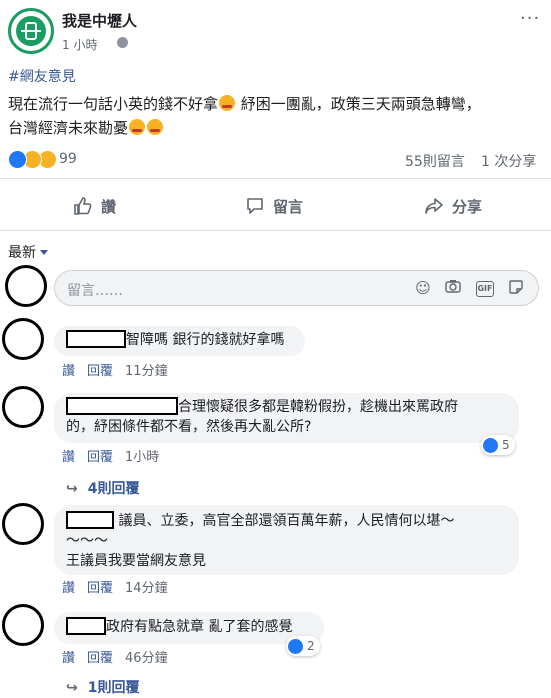  What do you see at coordinates (516, 288) in the screenshot?
I see `sticker-icon` at bounding box center [516, 288].